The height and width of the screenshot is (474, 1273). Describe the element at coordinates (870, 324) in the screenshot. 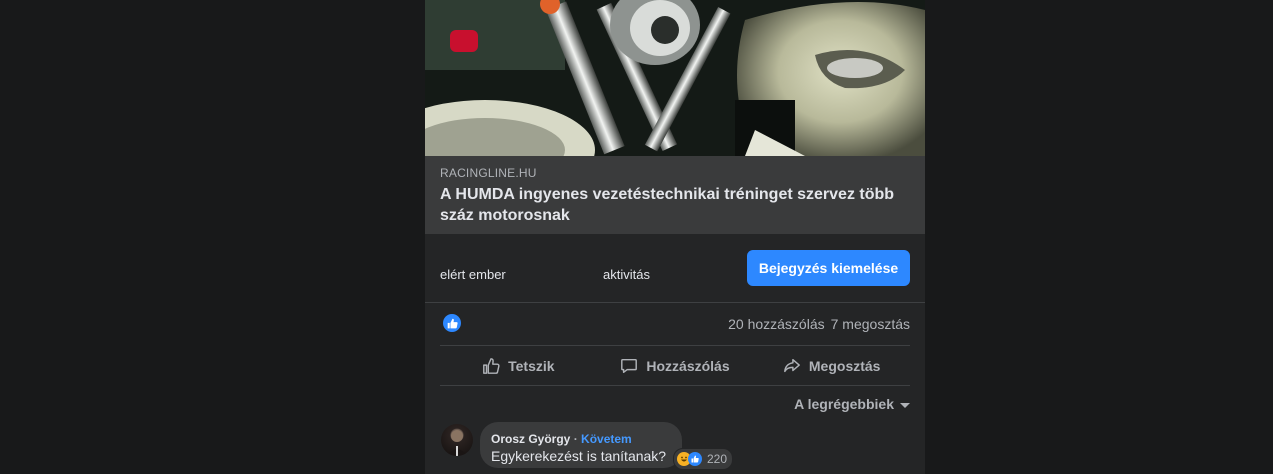

I see `shares-count: 7 megosztás` at that location.